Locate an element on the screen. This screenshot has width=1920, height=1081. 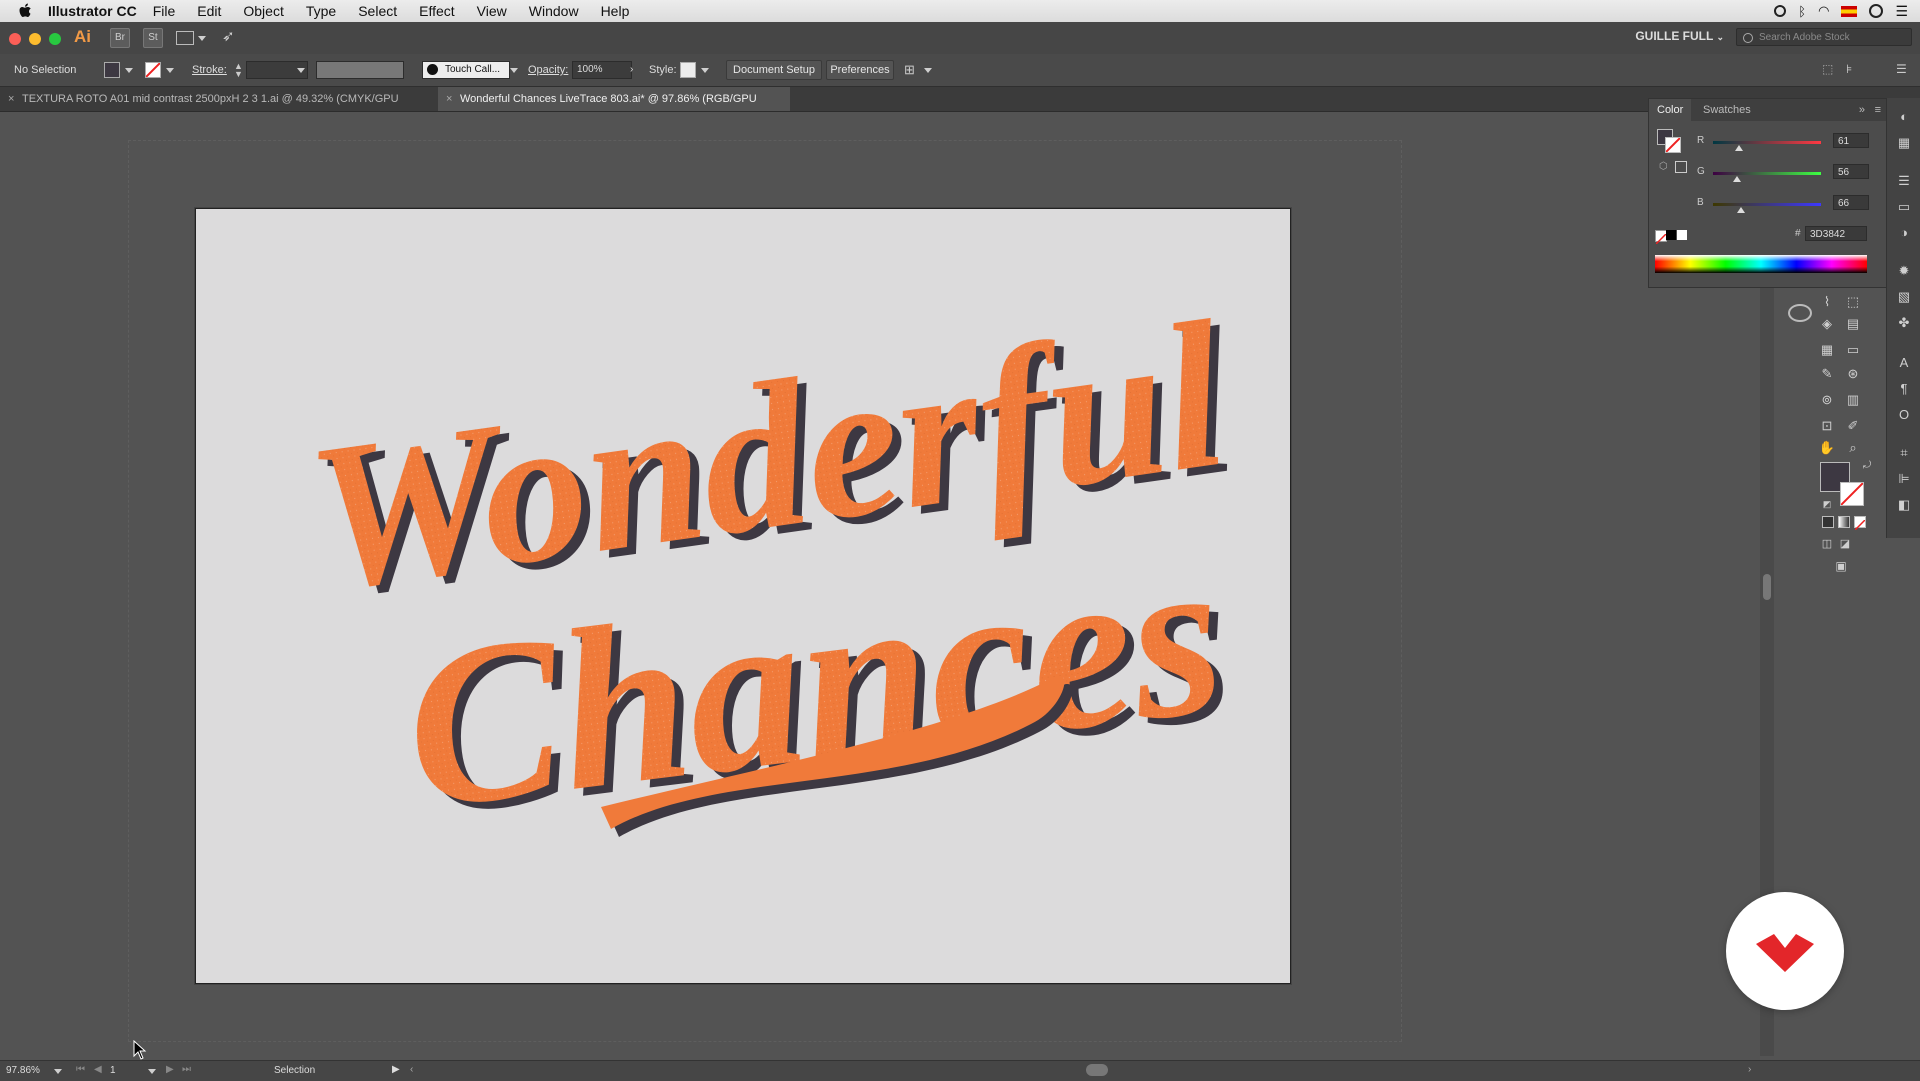
last-artboard-icon: ⏭ is located at coordinates (186, 1069).